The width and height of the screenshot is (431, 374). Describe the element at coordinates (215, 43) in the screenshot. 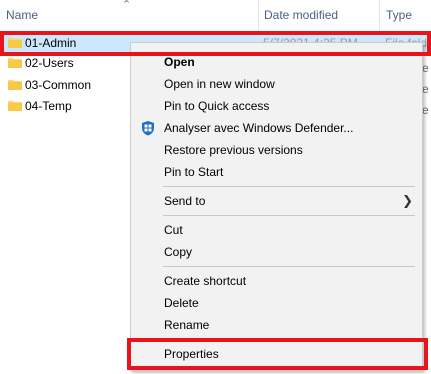

I see `highlight-box-selected-folder` at that location.